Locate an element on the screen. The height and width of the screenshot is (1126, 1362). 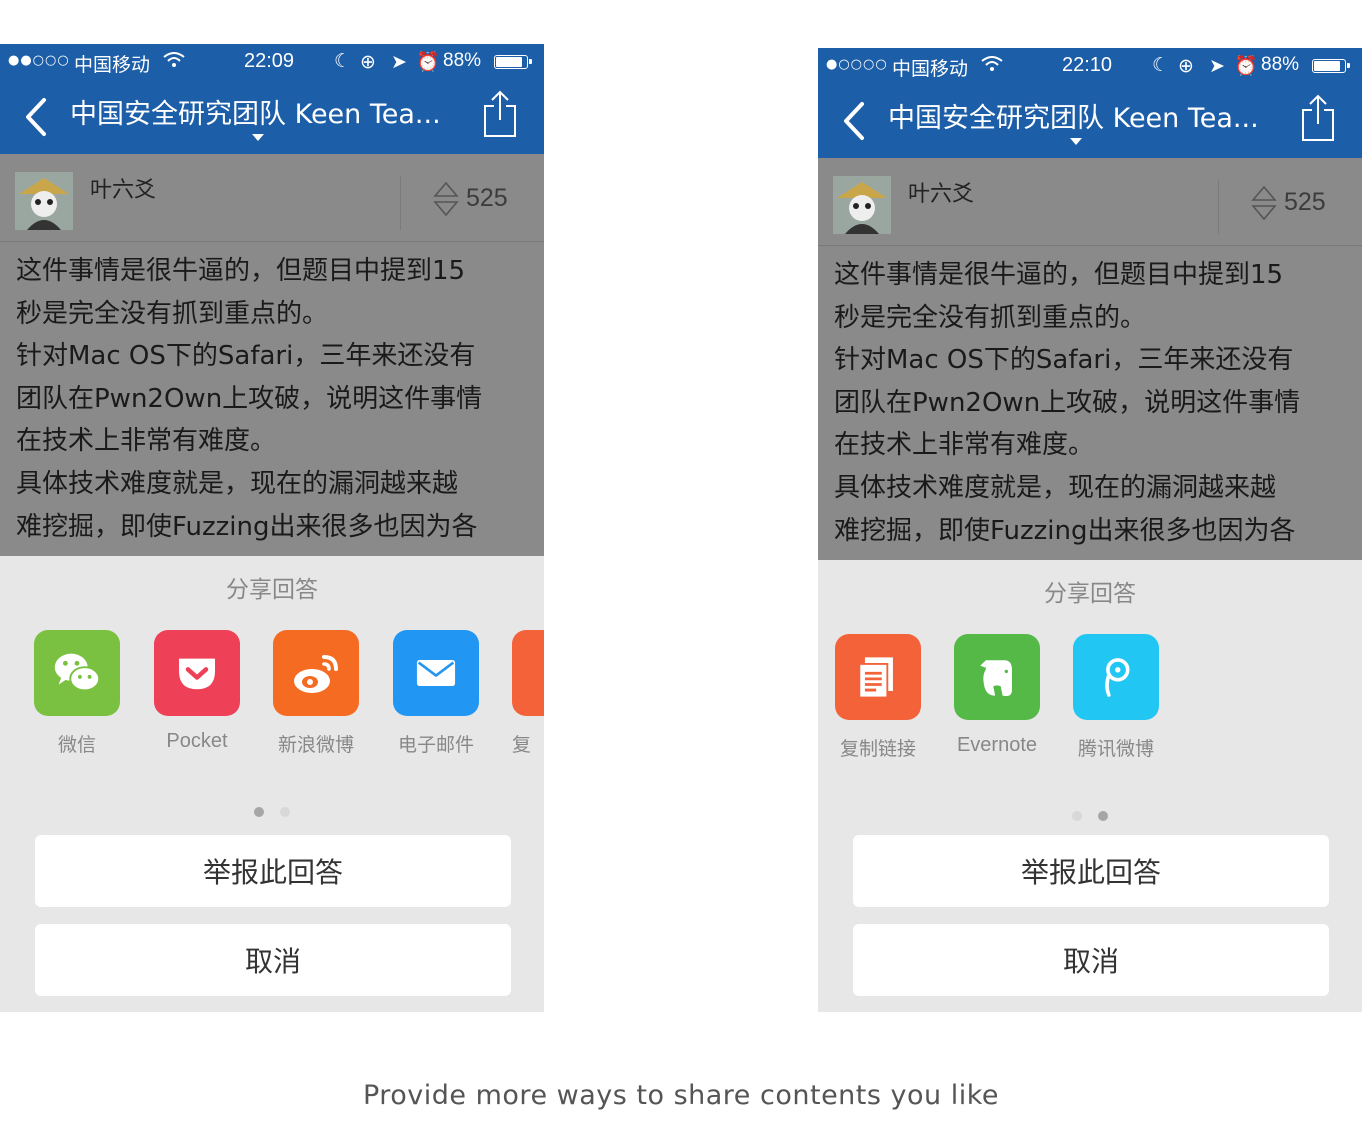
status-bar: ●●○○○ 中国移动 22:09 ☾ ⊕ ➤ ⏰ 88% is located at coordinates (272, 62).